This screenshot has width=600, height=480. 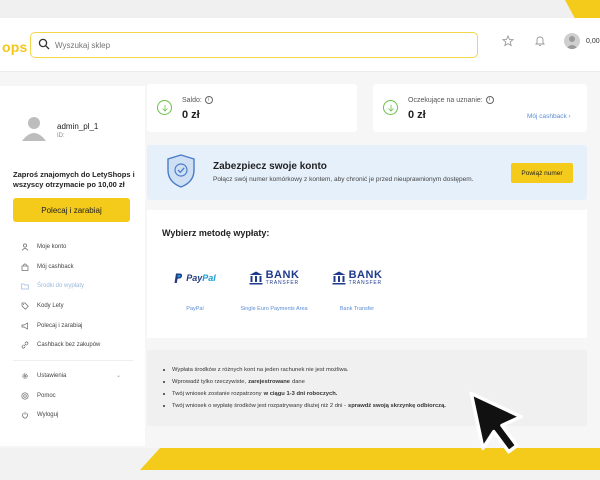 I want to click on balance-value: 0 zł, so click(x=191, y=115).